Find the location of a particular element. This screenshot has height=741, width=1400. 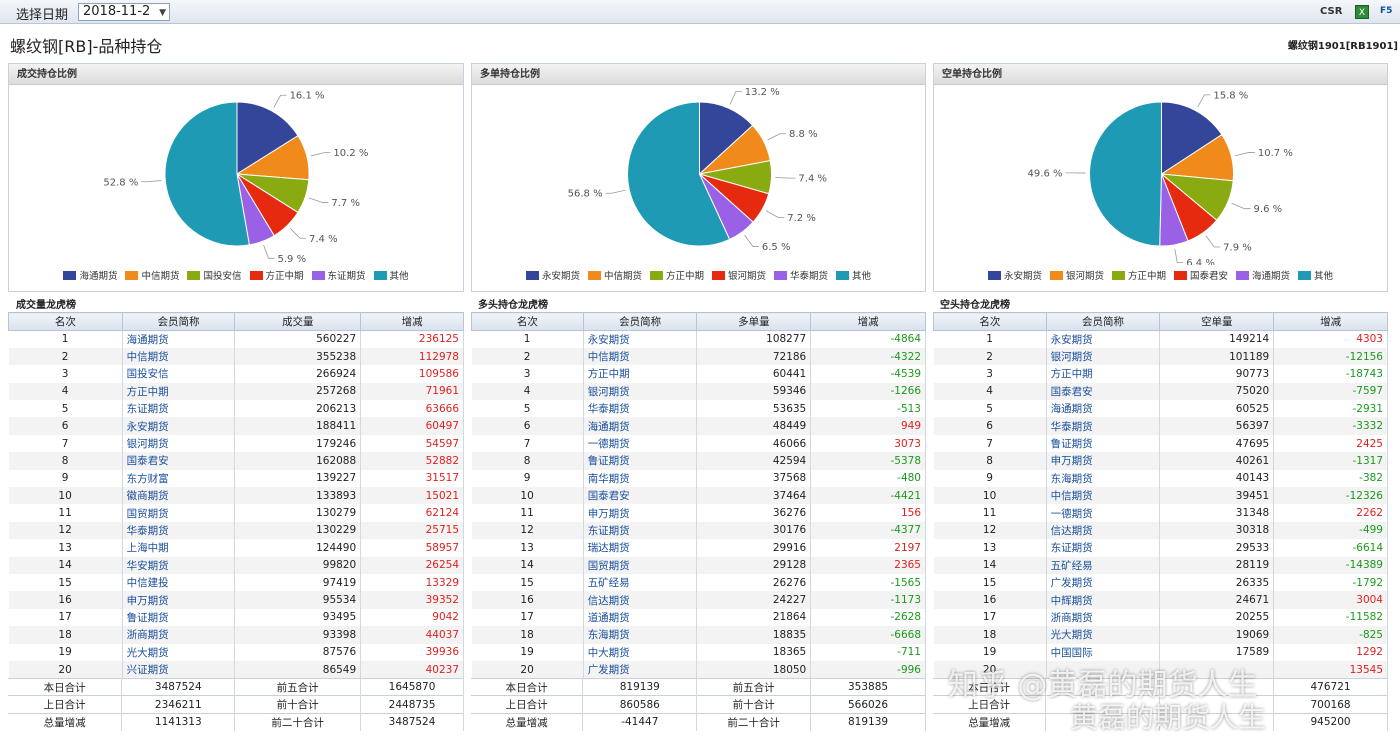

column-header: 空单量 is located at coordinates (1217, 321).